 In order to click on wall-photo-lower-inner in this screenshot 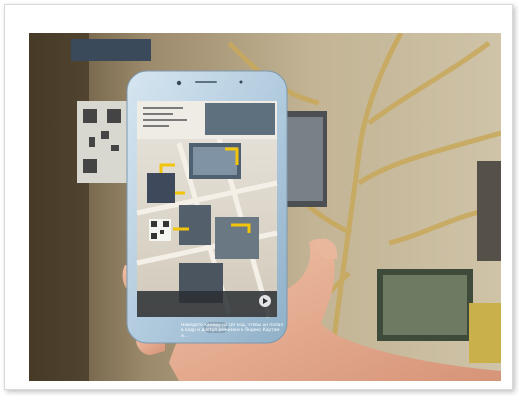, I will do `click(425, 305)`.